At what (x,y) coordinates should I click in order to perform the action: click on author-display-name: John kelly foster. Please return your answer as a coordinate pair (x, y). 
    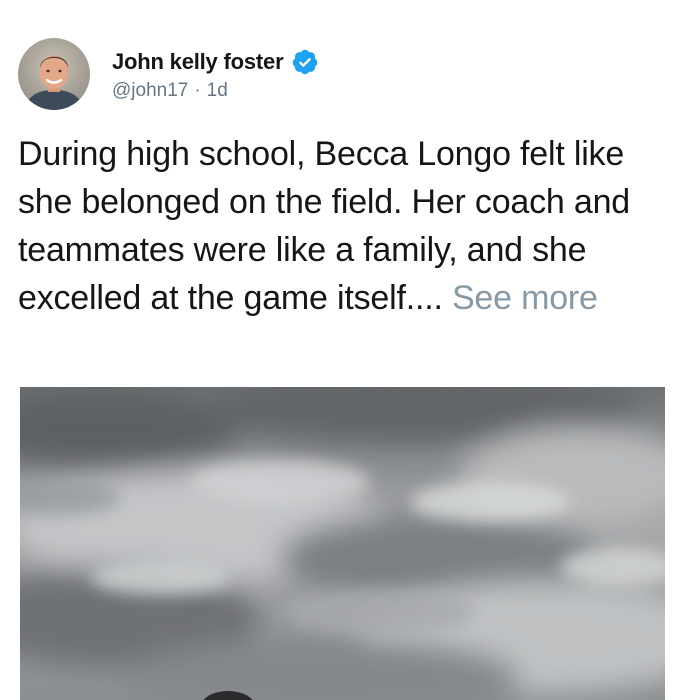
    Looking at the image, I should click on (198, 62).